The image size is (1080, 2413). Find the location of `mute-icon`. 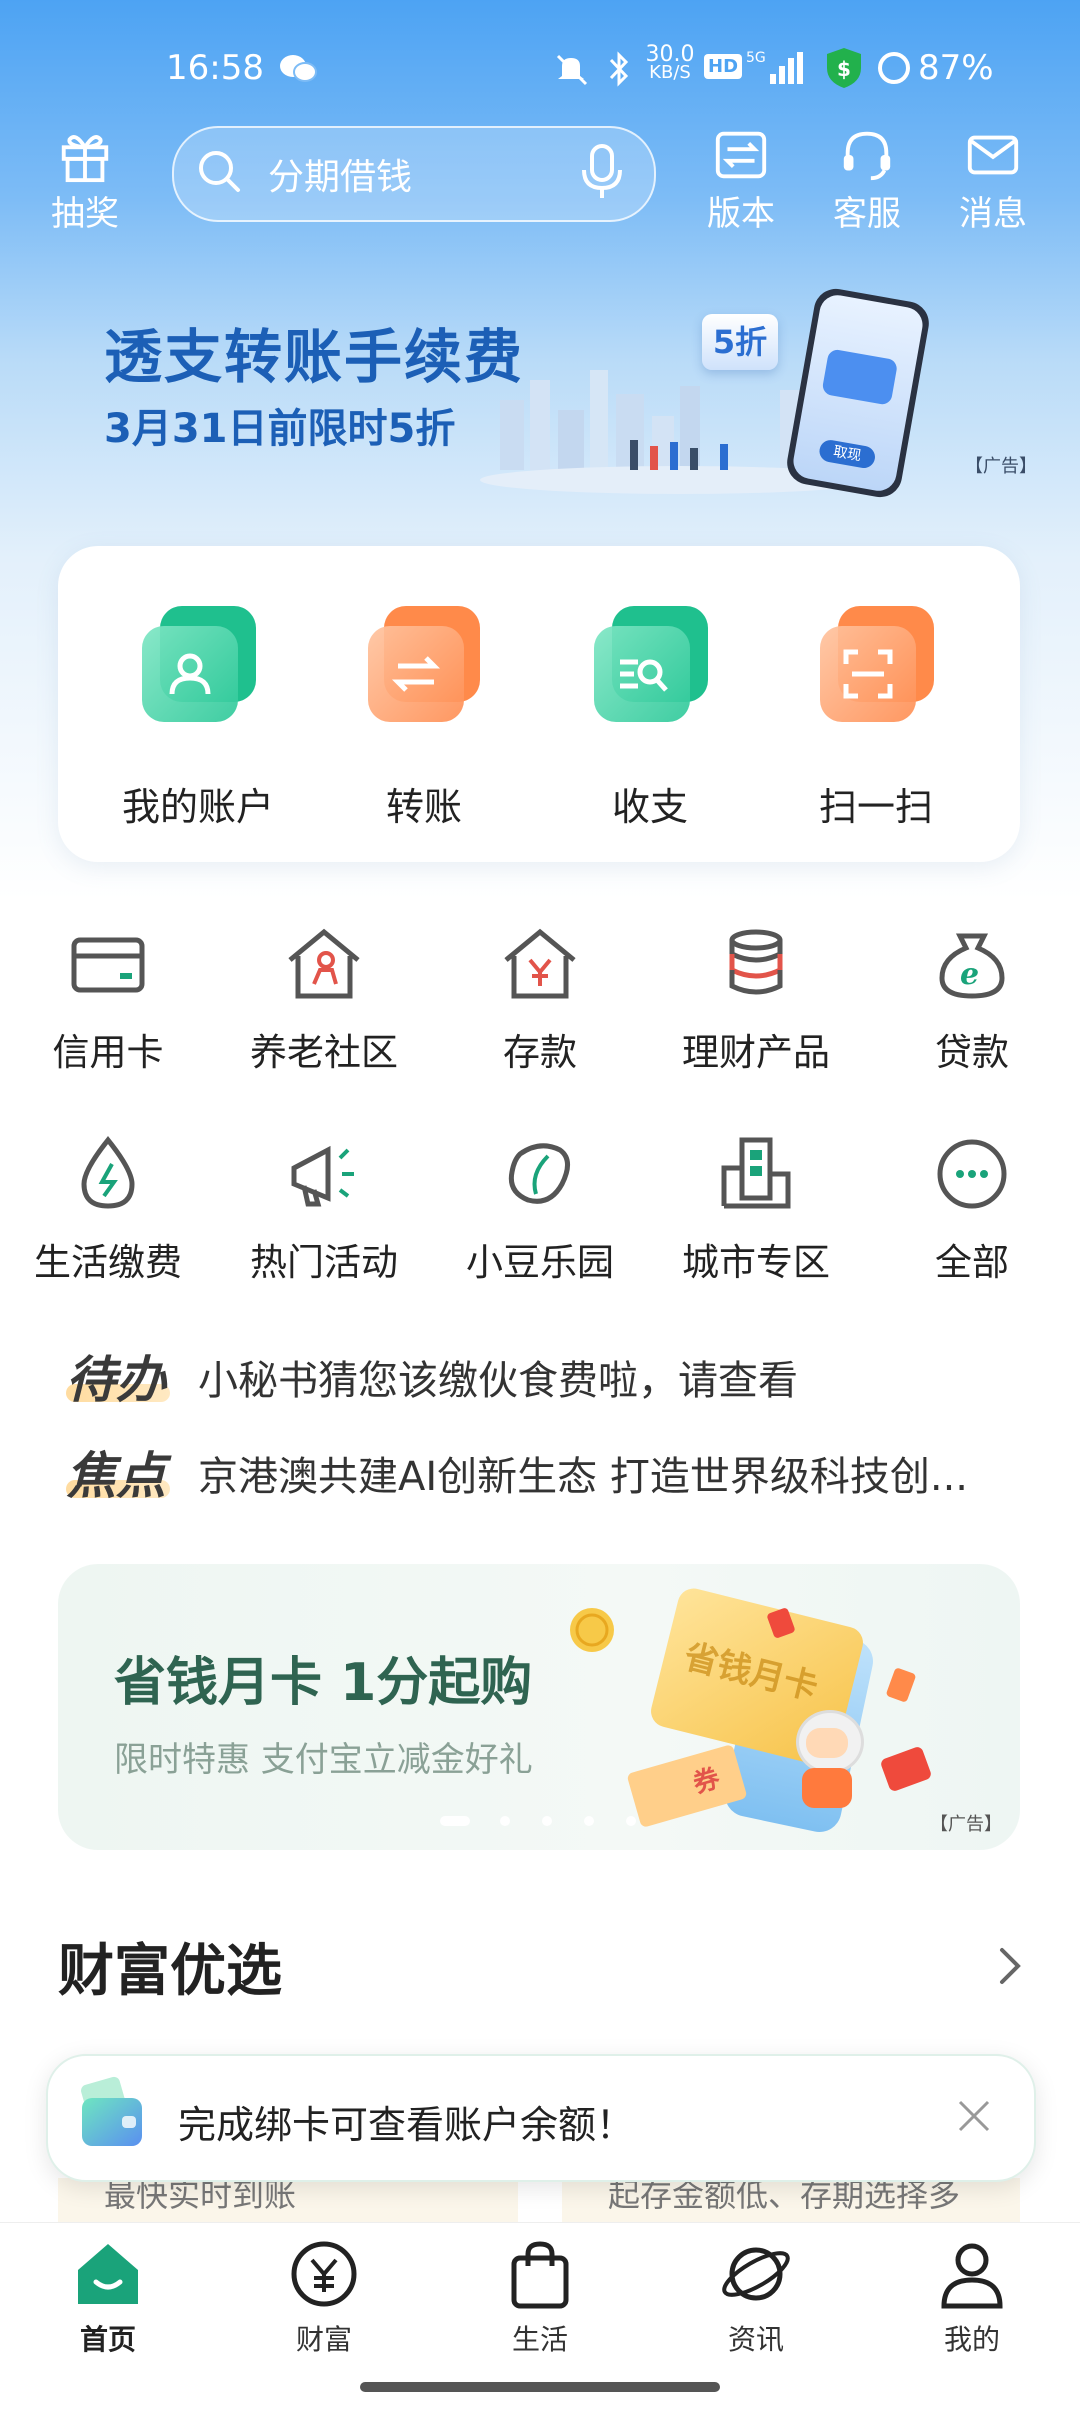

mute-icon is located at coordinates (571, 73).